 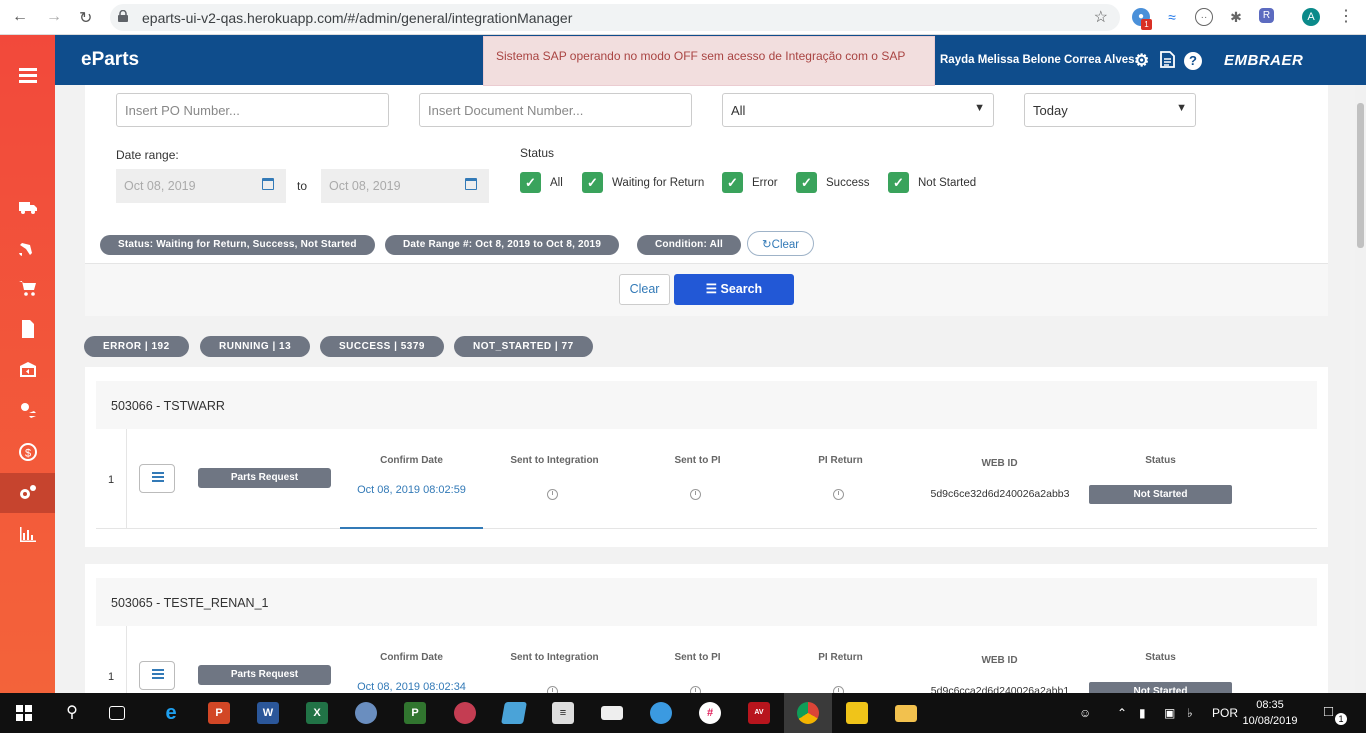 What do you see at coordinates (415, 713) in the screenshot?
I see `project-icon: P` at bounding box center [415, 713].